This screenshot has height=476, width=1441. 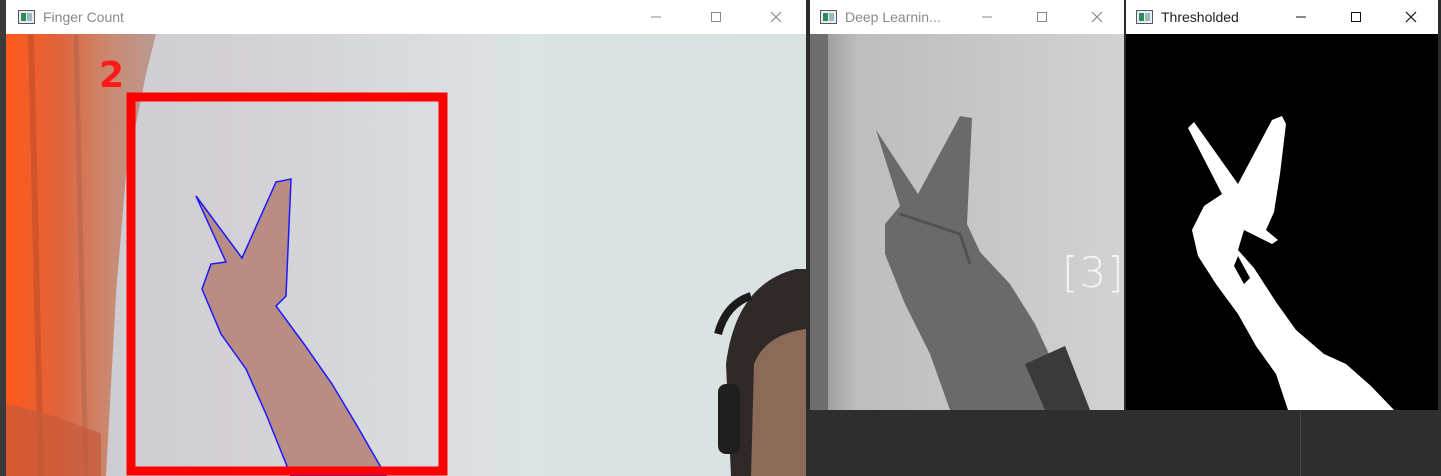 What do you see at coordinates (1123, 443) in the screenshot?
I see `background-window` at bounding box center [1123, 443].